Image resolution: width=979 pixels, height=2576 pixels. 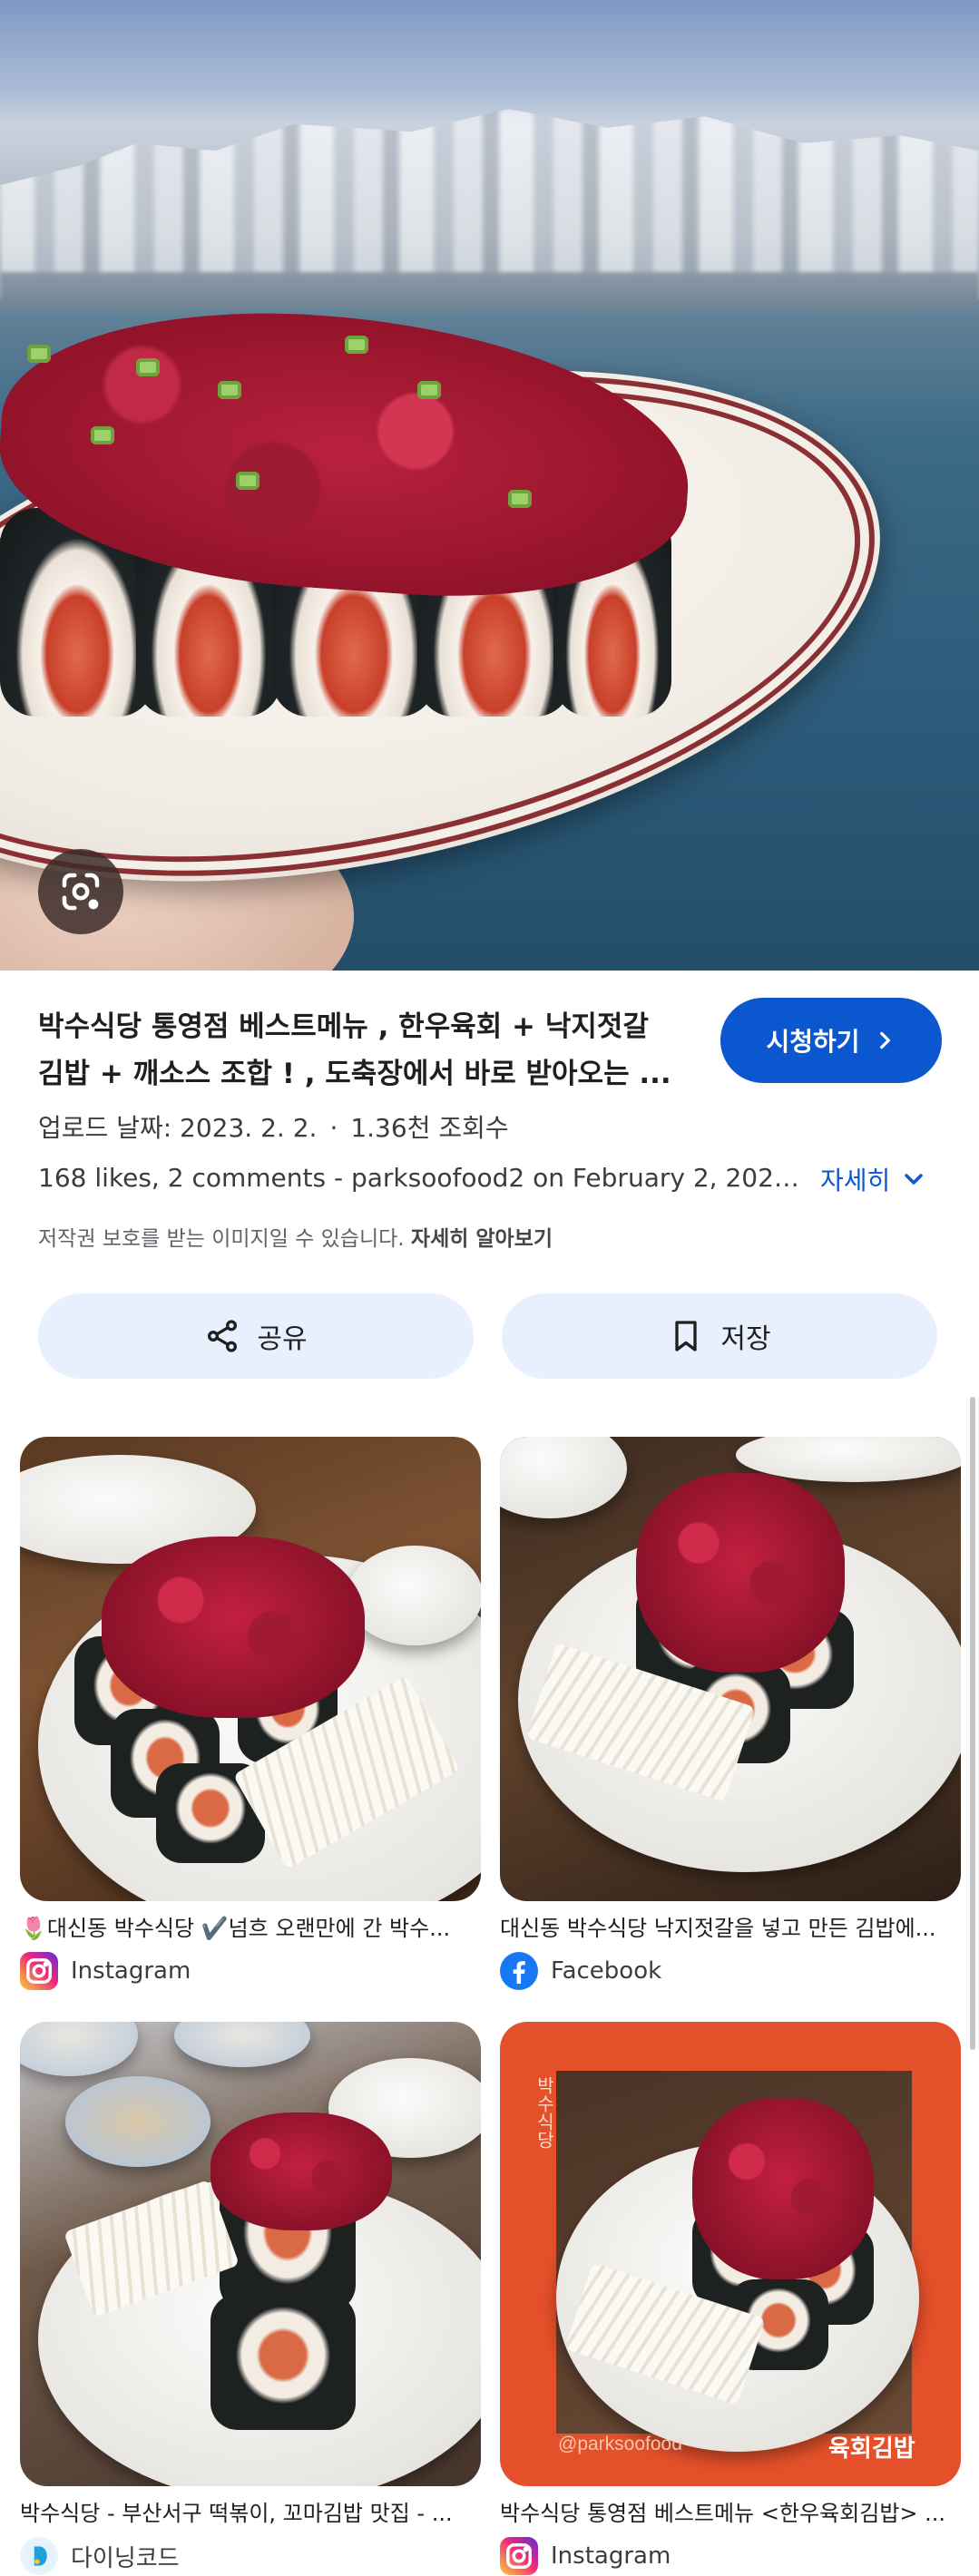 I want to click on scrollbar, so click(x=972, y=1723).